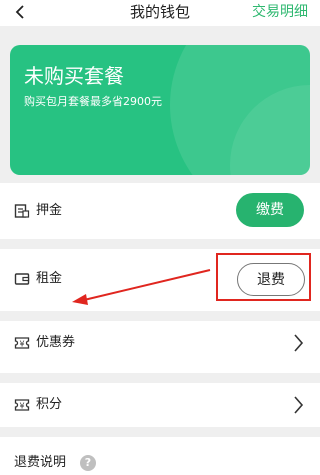 The width and height of the screenshot is (320, 475). I want to click on points-label: 积分, so click(49, 404).